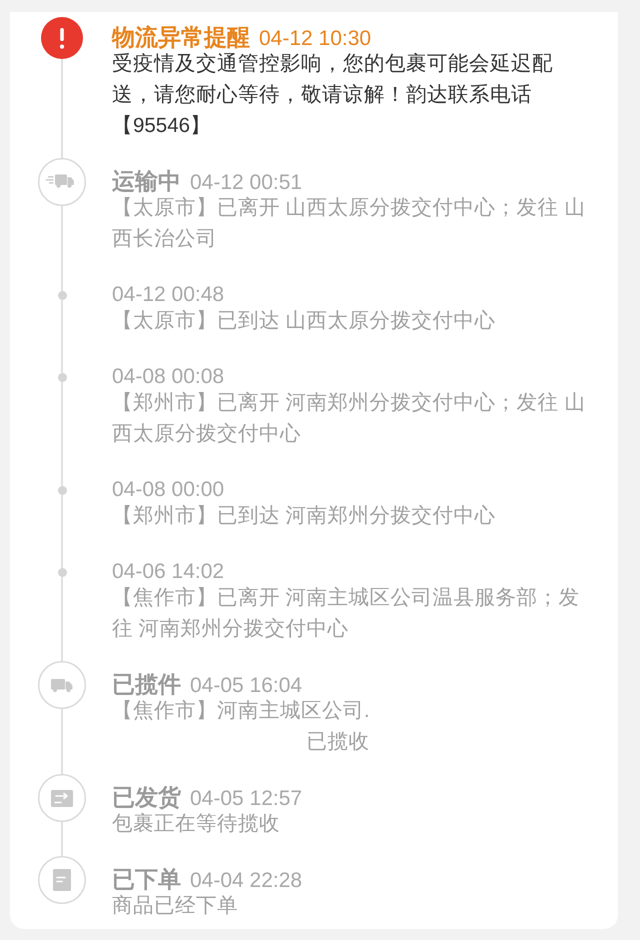  What do you see at coordinates (246, 685) in the screenshot?
I see `timestamp: 04-05 16:04` at bounding box center [246, 685].